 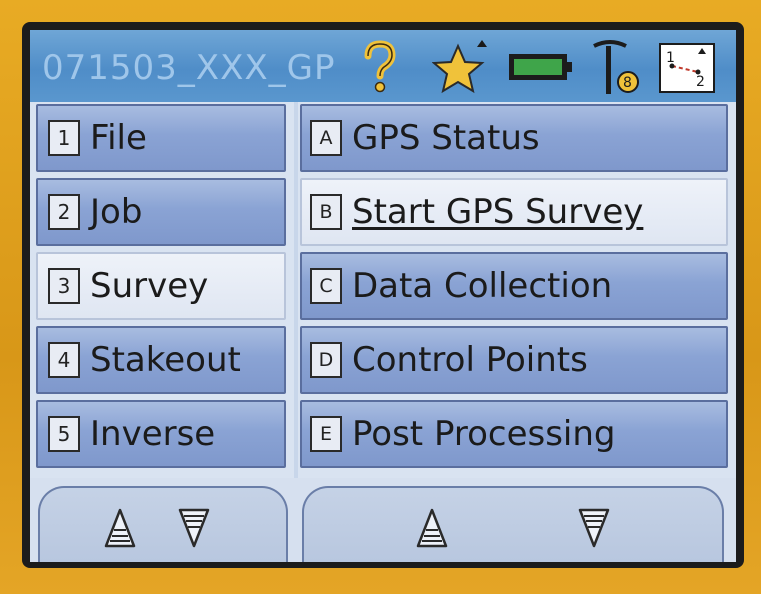 I want to click on main-menu-scroll, so click(x=163, y=524).